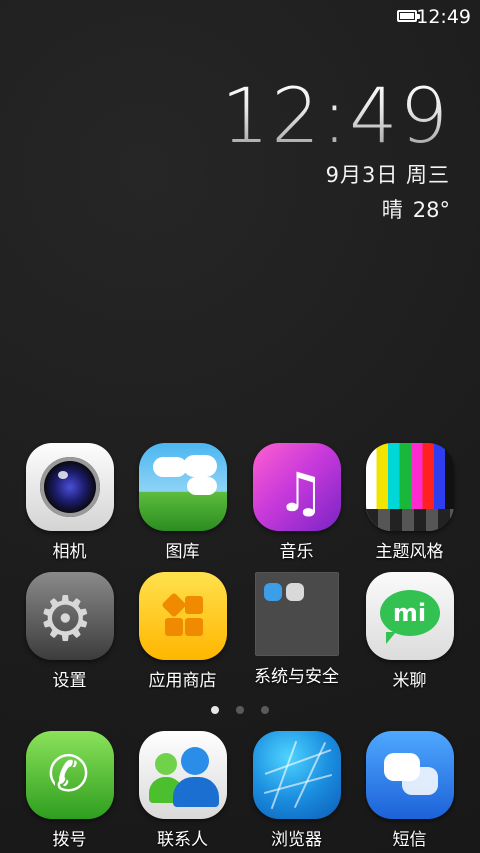 The height and width of the screenshot is (853, 480). I want to click on app-label: 拨号, so click(69, 840).